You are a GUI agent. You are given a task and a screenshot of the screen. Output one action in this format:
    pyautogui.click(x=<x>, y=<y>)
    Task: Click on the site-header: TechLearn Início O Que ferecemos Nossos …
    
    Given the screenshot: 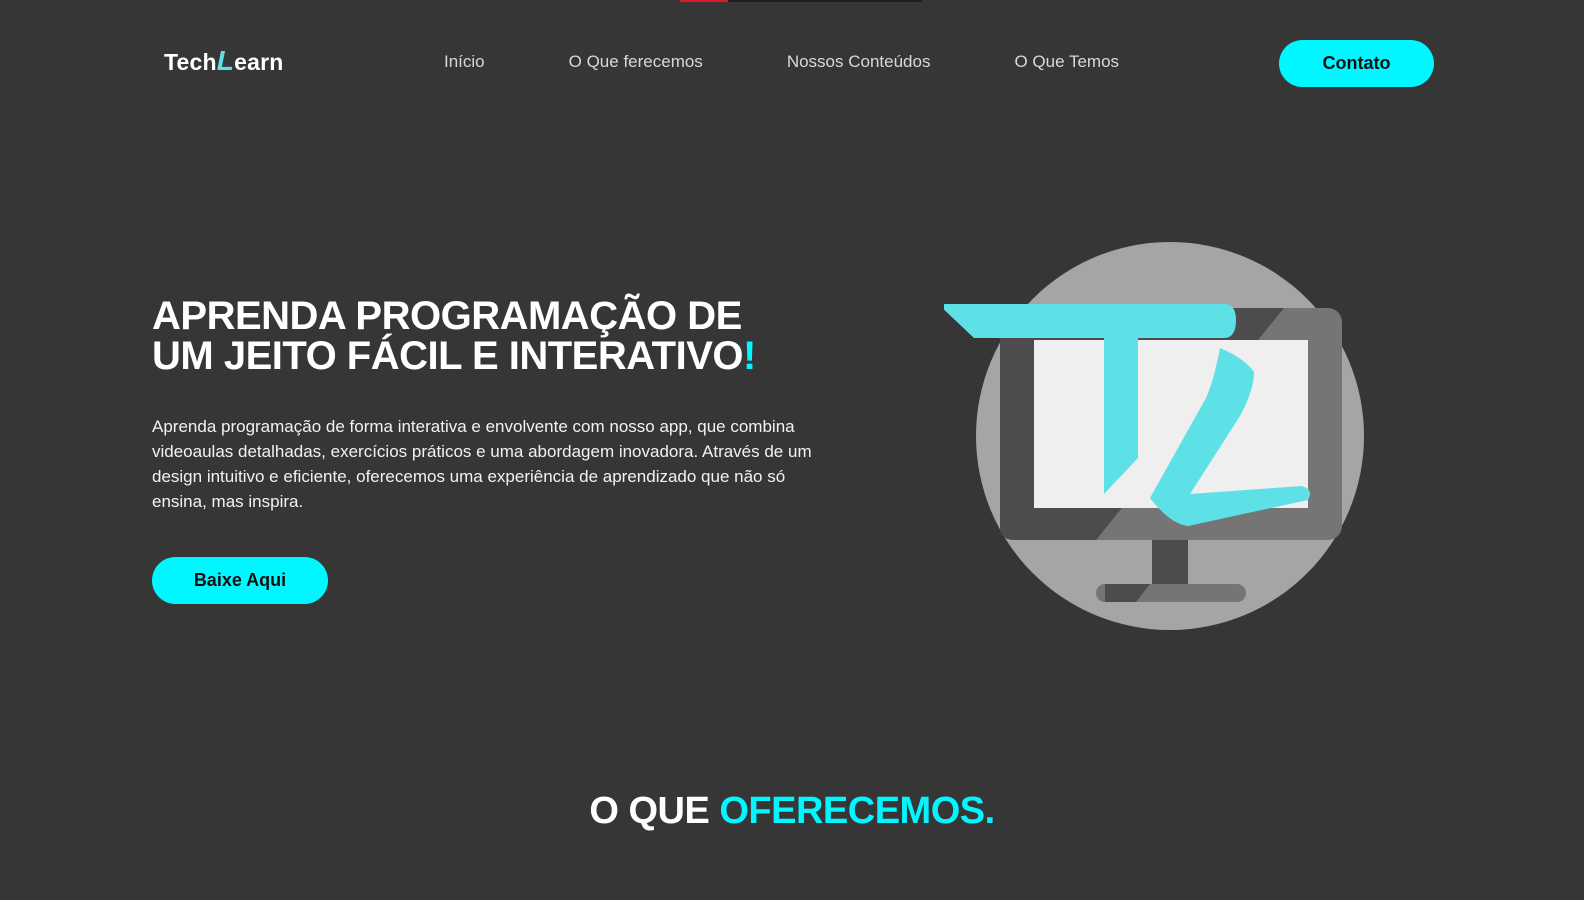 What is the action you would take?
    pyautogui.click(x=792, y=64)
    